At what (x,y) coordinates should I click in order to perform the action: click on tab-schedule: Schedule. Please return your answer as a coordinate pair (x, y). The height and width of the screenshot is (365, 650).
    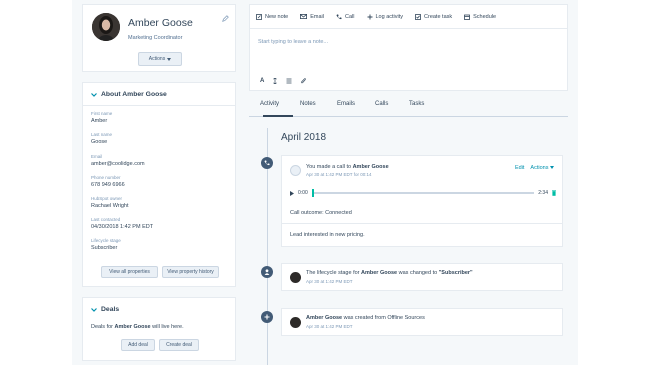
    Looking at the image, I should click on (480, 17).